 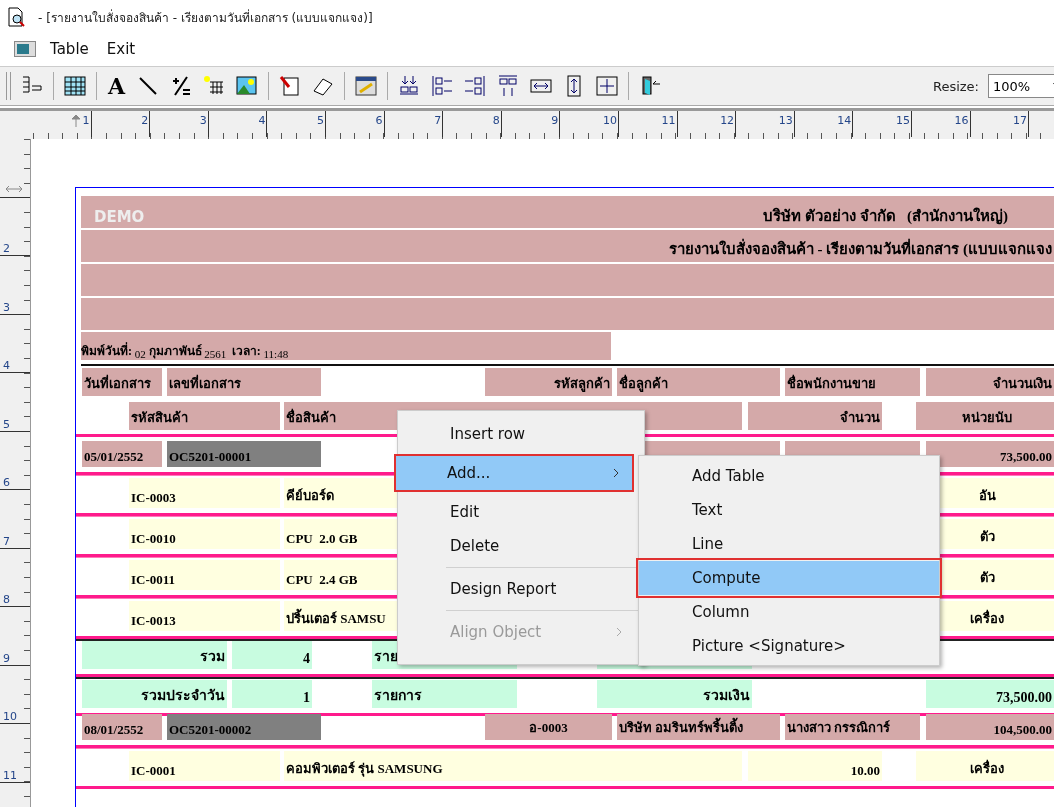 I want to click on product-code-cell: IC-0003, so click(x=204, y=493).